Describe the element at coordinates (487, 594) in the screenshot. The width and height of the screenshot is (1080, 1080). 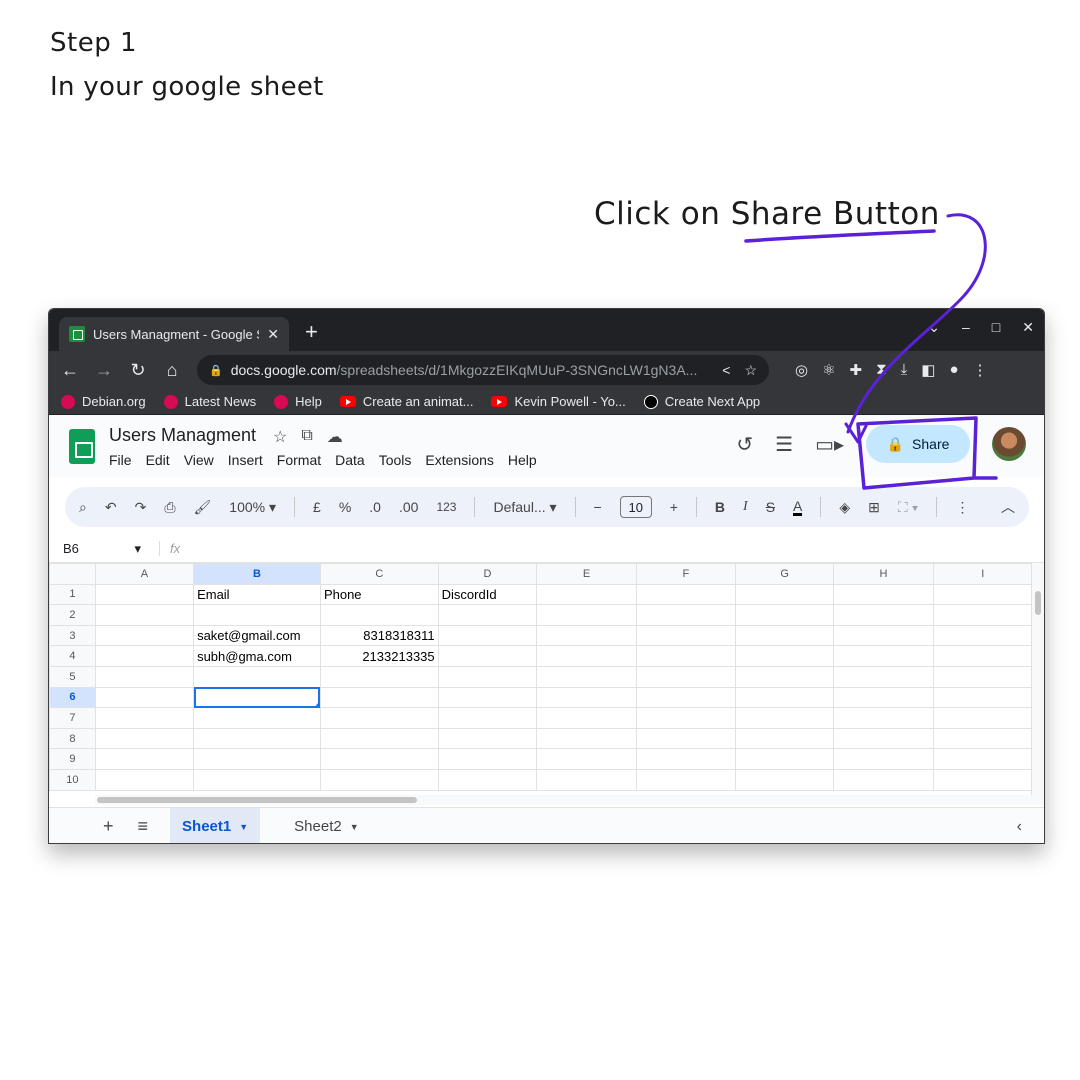
I see `cell: DiscordId` at that location.